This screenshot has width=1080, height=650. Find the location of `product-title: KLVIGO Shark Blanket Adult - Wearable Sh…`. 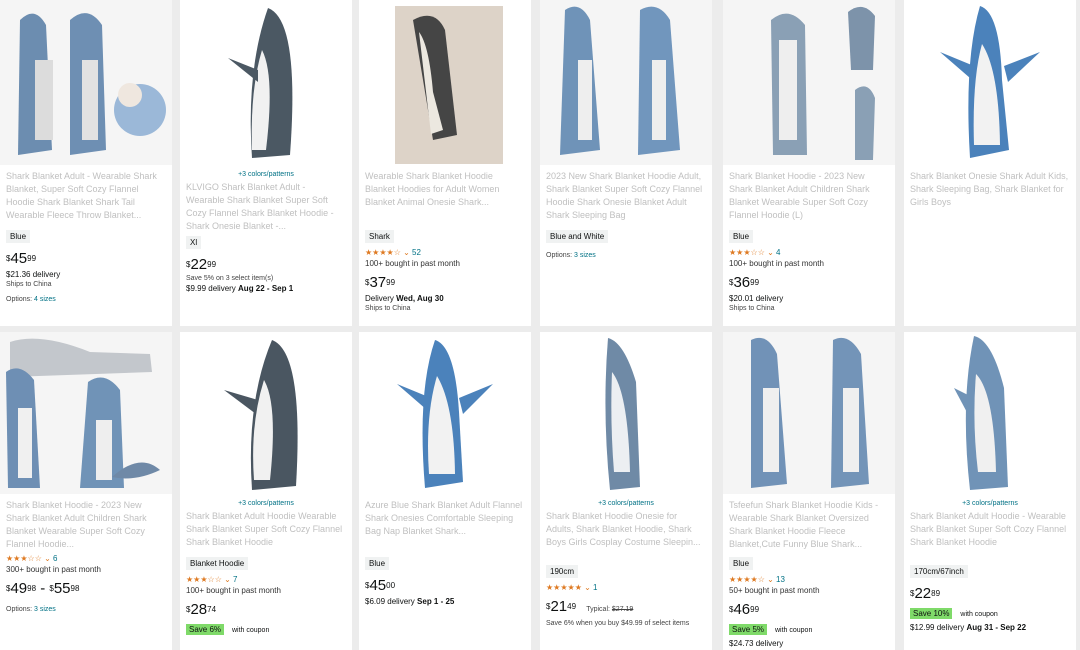

product-title: KLVIGO Shark Blanket Adult - Wearable Sh… is located at coordinates (266, 206).